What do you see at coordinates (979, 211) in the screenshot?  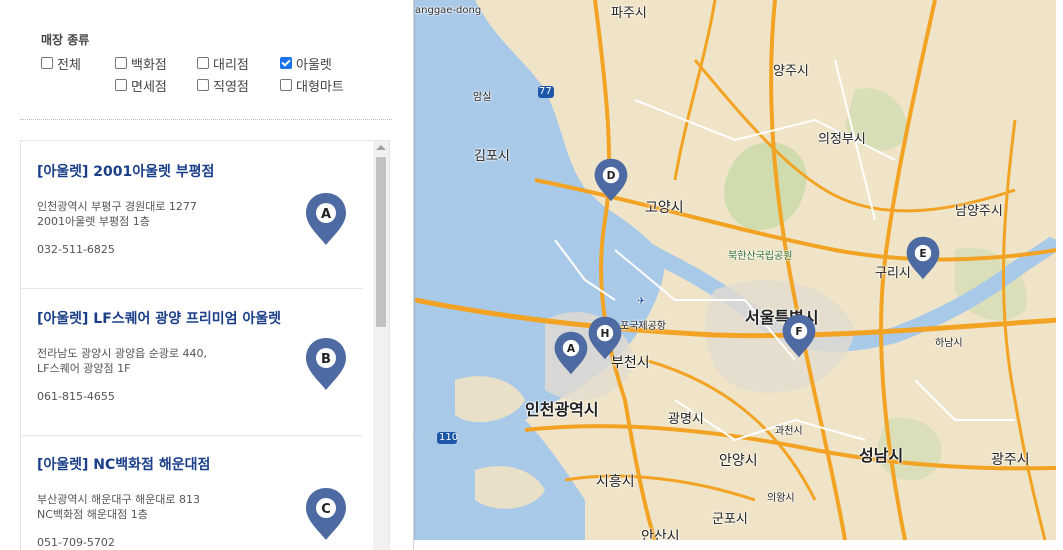 I see `map-label: 남양주시` at bounding box center [979, 211].